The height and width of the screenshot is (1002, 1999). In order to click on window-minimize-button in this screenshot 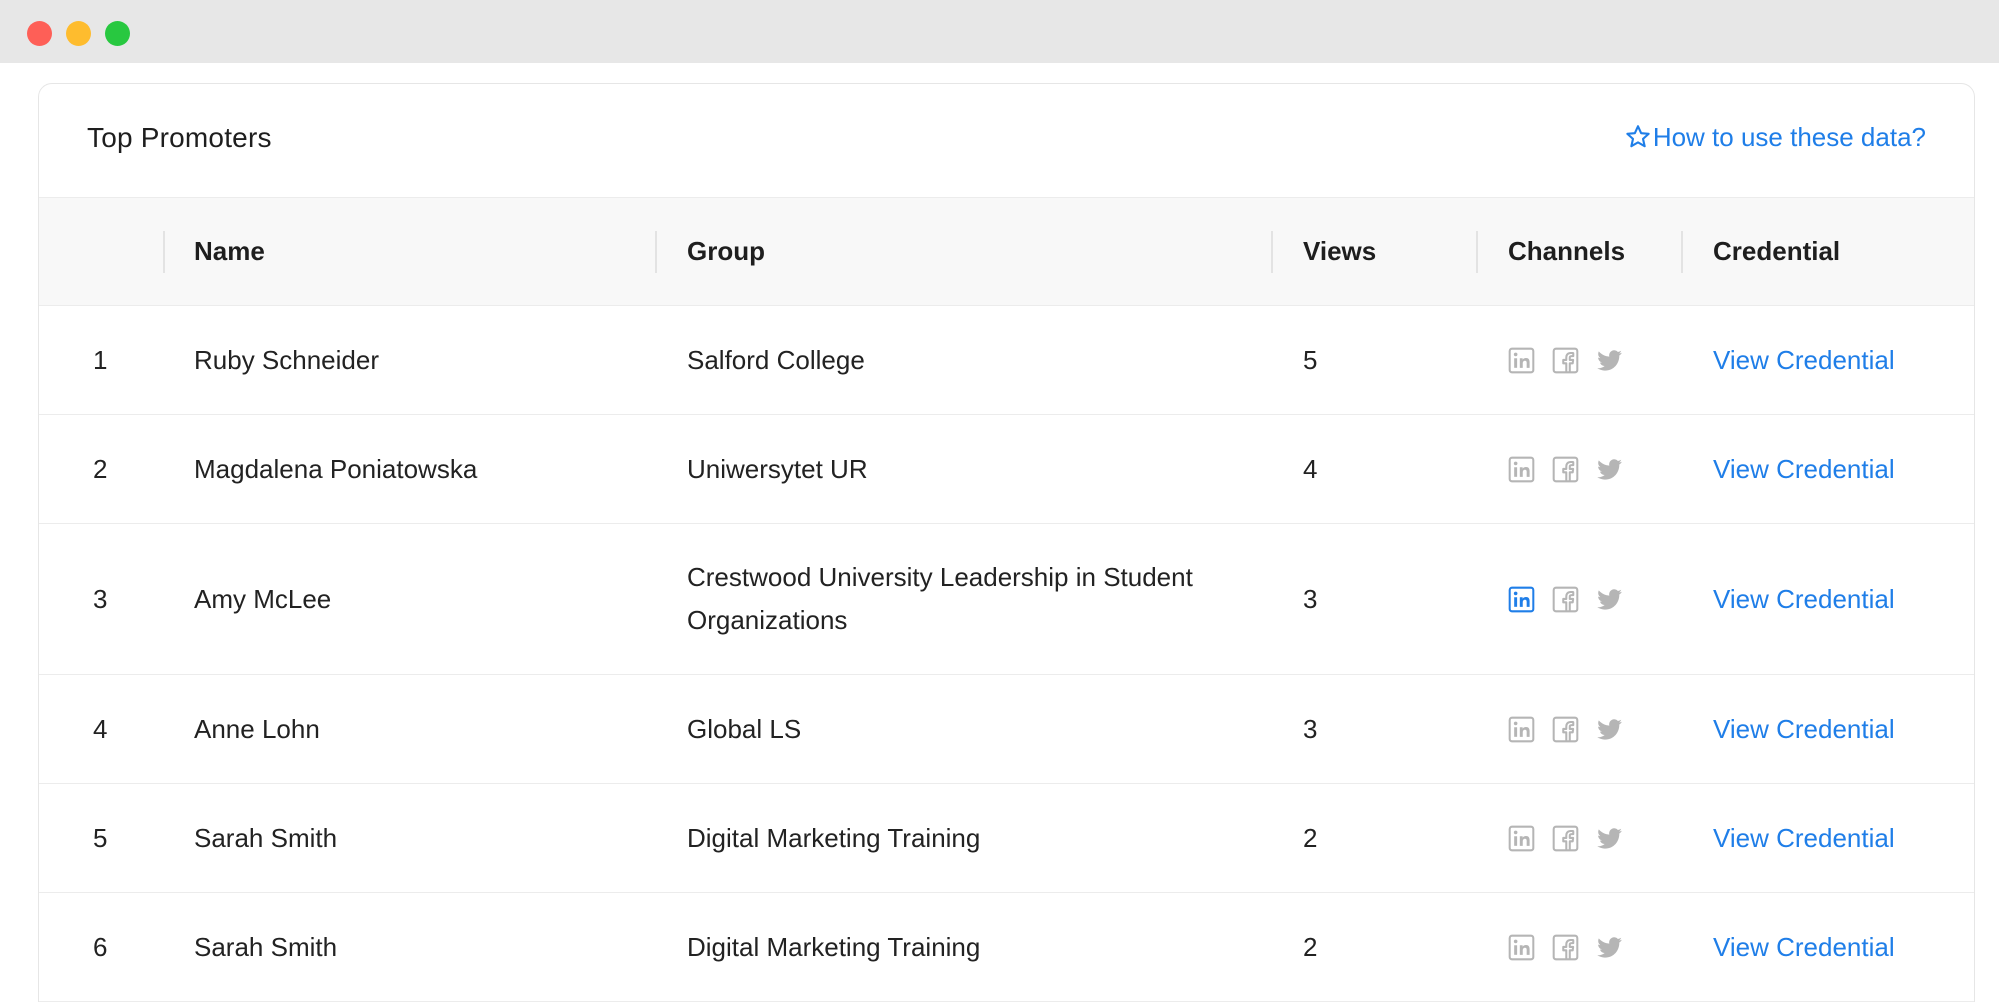, I will do `click(78, 33)`.